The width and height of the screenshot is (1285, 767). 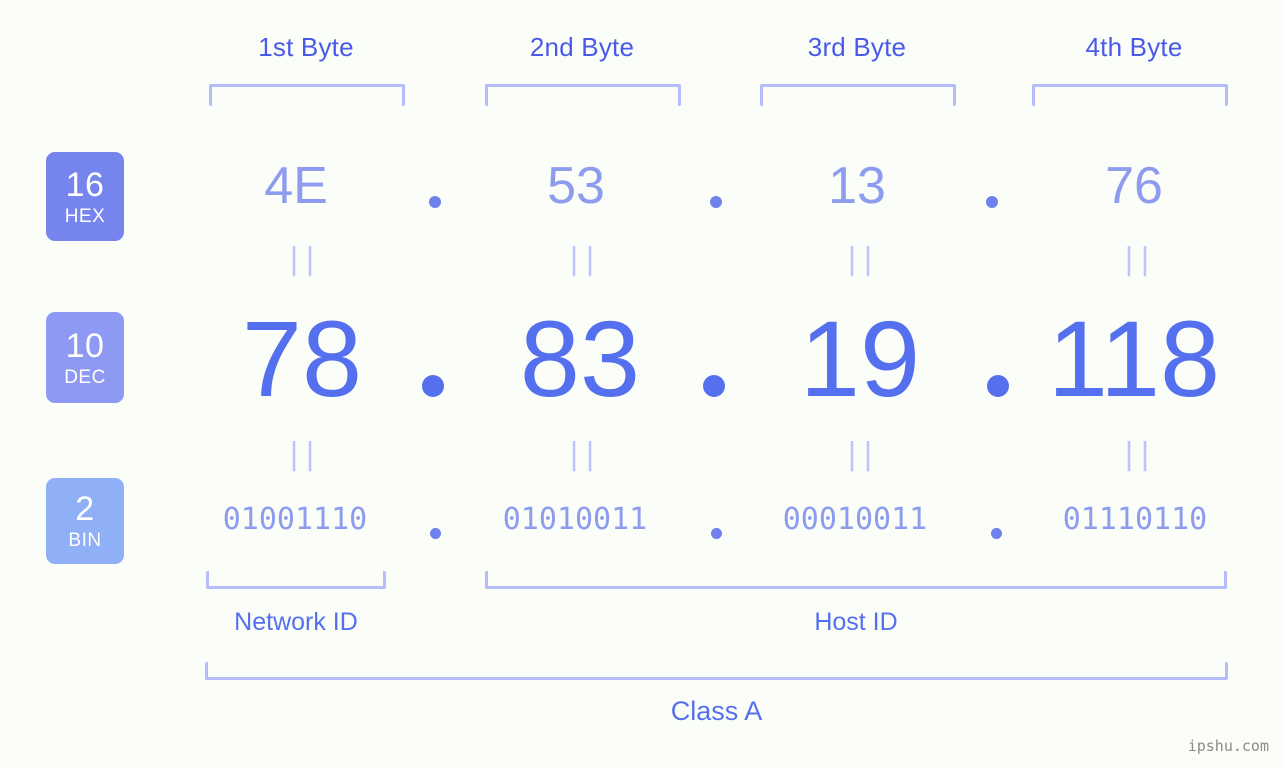 What do you see at coordinates (1228, 746) in the screenshot?
I see `site-watermark: ipshu.com` at bounding box center [1228, 746].